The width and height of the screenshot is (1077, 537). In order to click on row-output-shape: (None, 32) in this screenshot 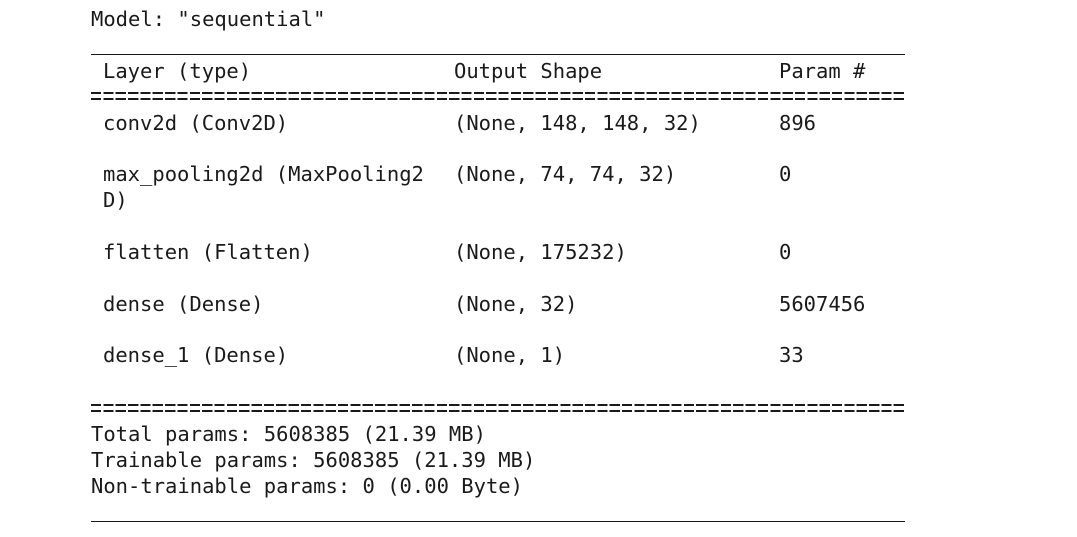, I will do `click(516, 304)`.